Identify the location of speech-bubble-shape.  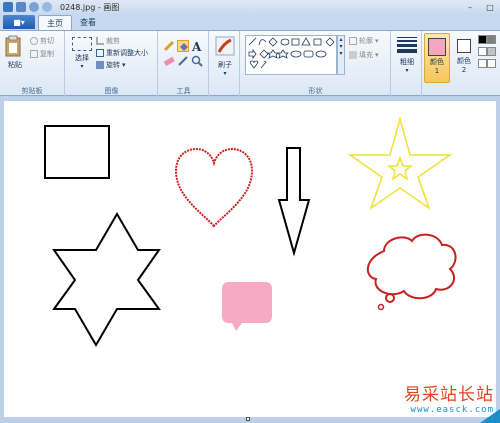
(247, 306).